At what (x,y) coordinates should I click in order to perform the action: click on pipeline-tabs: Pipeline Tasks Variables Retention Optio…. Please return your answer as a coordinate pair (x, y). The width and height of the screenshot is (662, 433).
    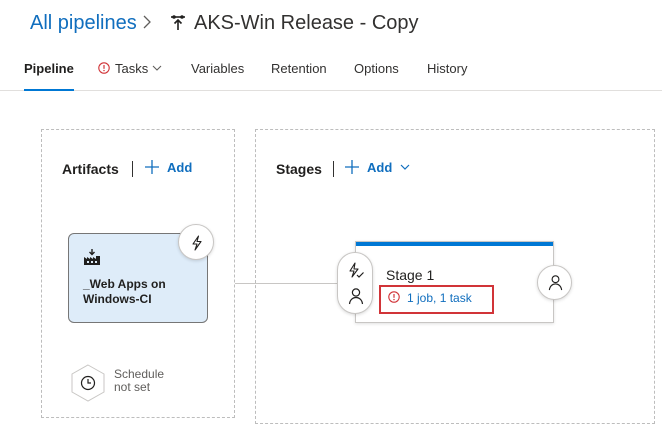
    Looking at the image, I should click on (331, 73).